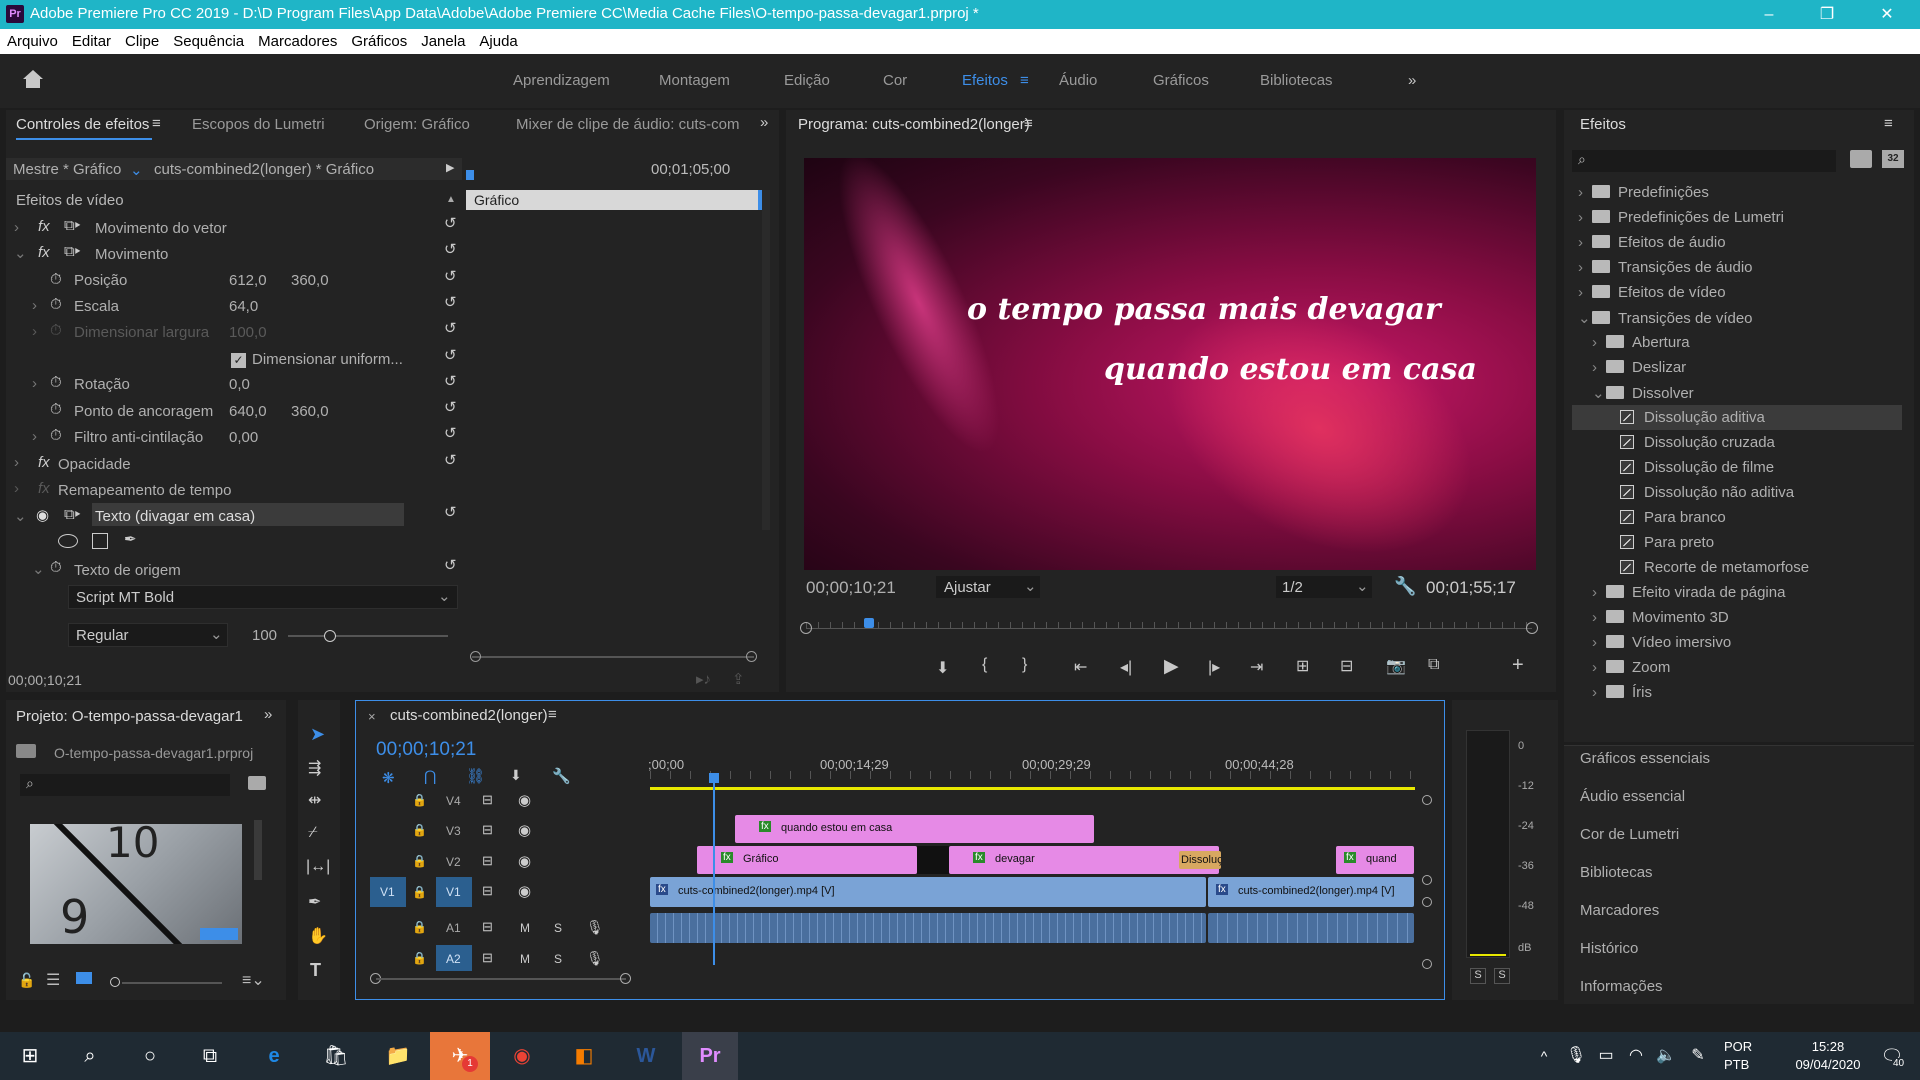 The width and height of the screenshot is (1920, 1080). What do you see at coordinates (1028, 123) in the screenshot?
I see `panel-menu-icon: ≡` at bounding box center [1028, 123].